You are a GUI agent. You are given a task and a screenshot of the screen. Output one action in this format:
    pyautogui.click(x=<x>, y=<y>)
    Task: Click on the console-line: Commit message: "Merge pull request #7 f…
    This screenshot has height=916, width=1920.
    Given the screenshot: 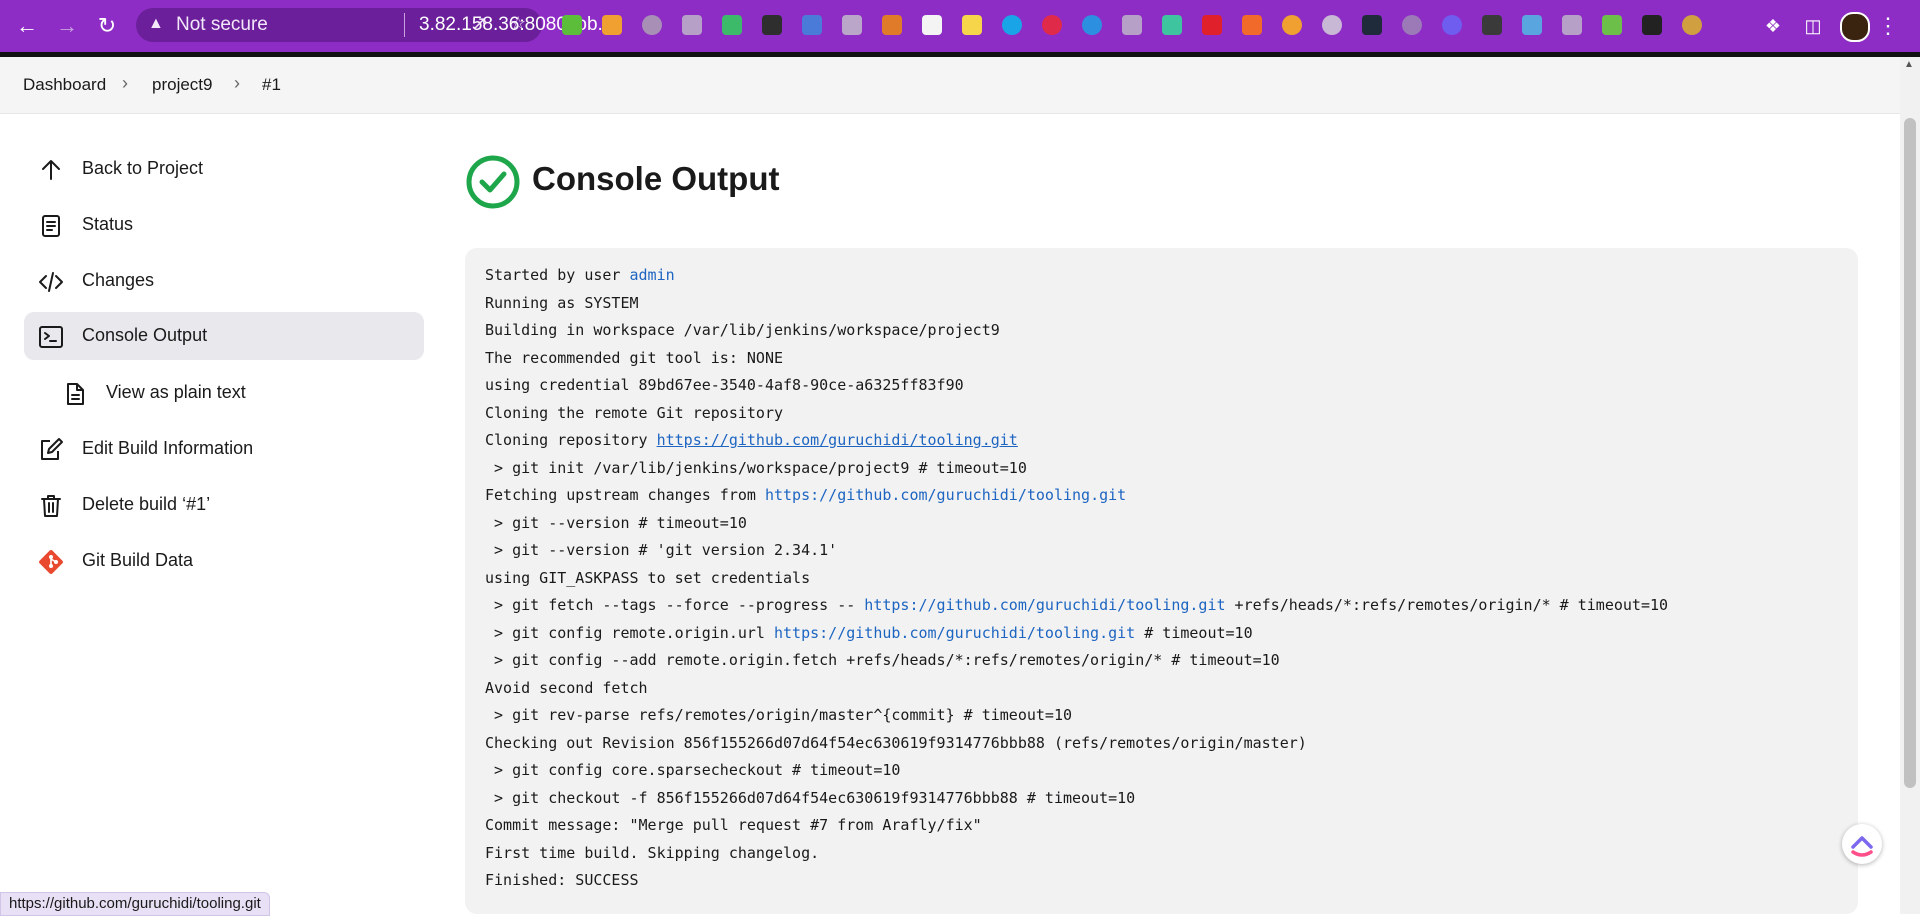 What is the action you would take?
    pyautogui.click(x=733, y=825)
    